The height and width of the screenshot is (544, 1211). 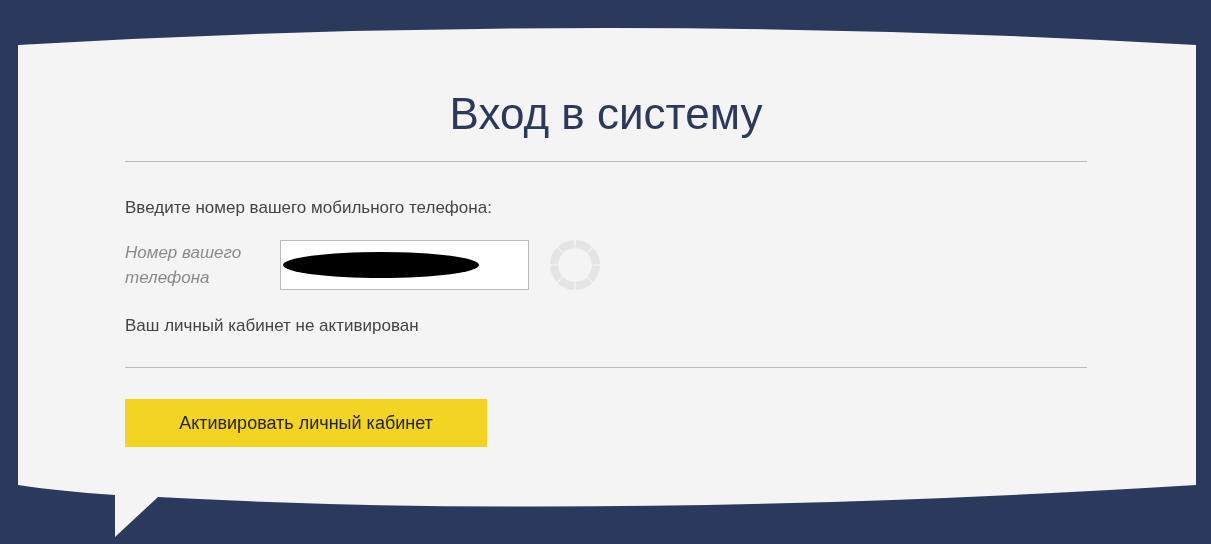 What do you see at coordinates (272, 326) in the screenshot?
I see `status-text: Ваш личный кабинет не активирован` at bounding box center [272, 326].